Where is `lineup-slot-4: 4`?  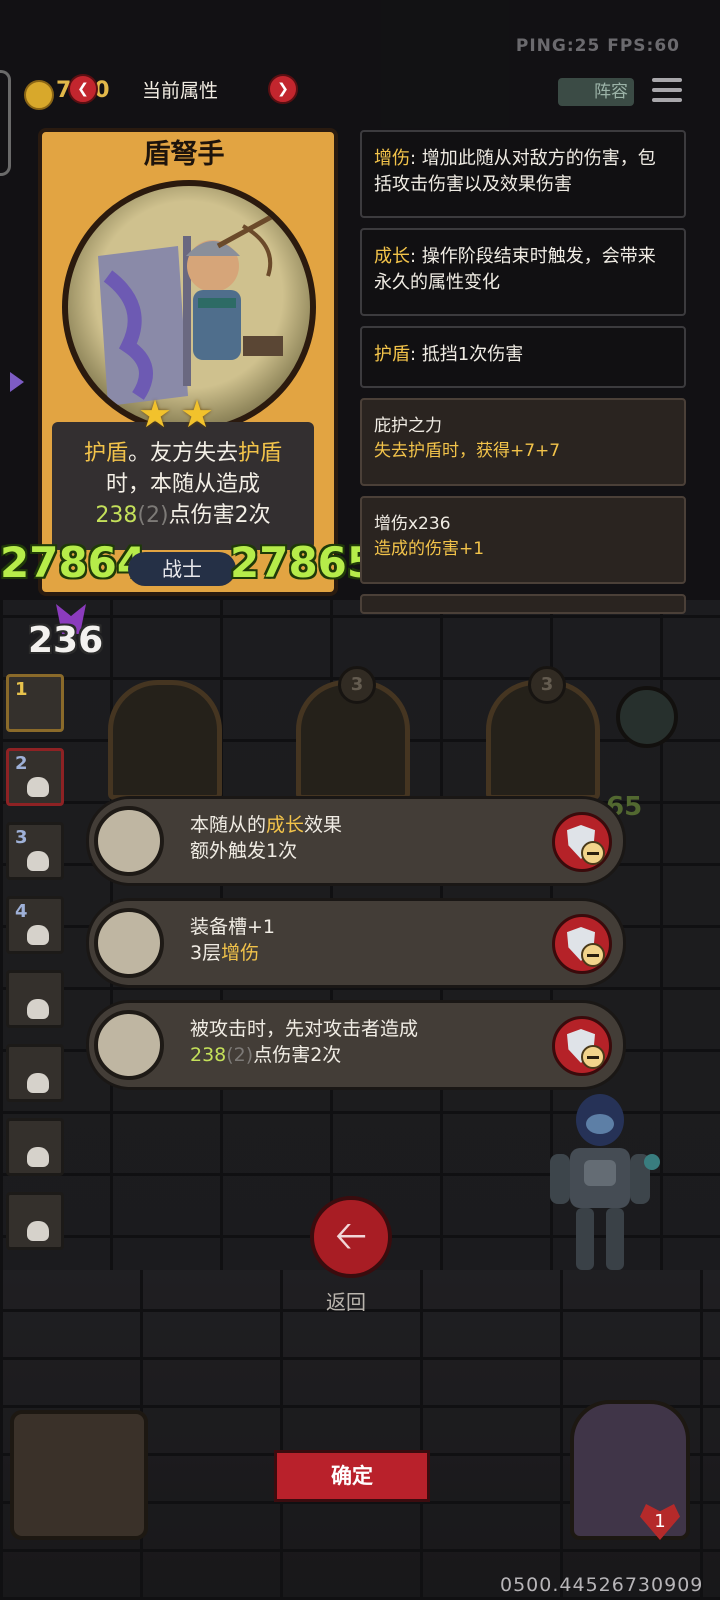 lineup-slot-4: 4 is located at coordinates (35, 925).